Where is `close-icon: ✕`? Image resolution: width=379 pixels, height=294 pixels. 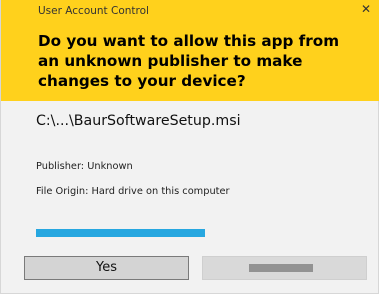 close-icon: ✕ is located at coordinates (366, 9).